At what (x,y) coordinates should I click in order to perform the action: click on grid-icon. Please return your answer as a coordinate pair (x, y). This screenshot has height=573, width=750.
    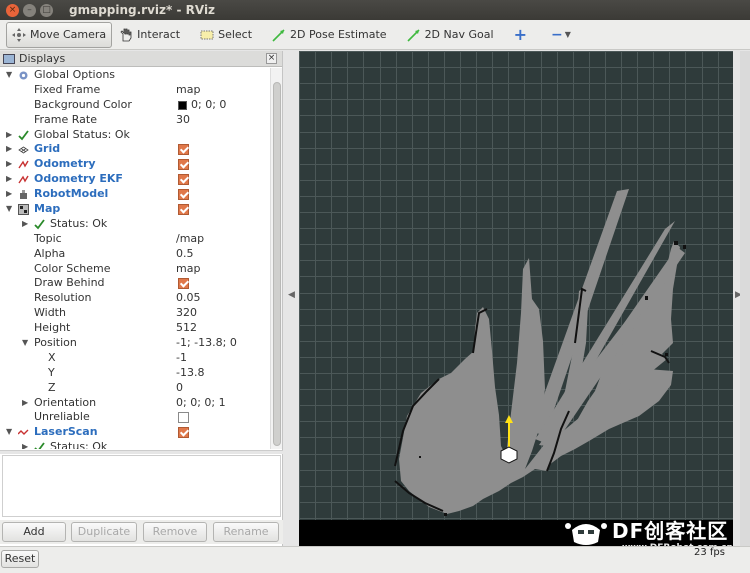
    Looking at the image, I should click on (23, 149).